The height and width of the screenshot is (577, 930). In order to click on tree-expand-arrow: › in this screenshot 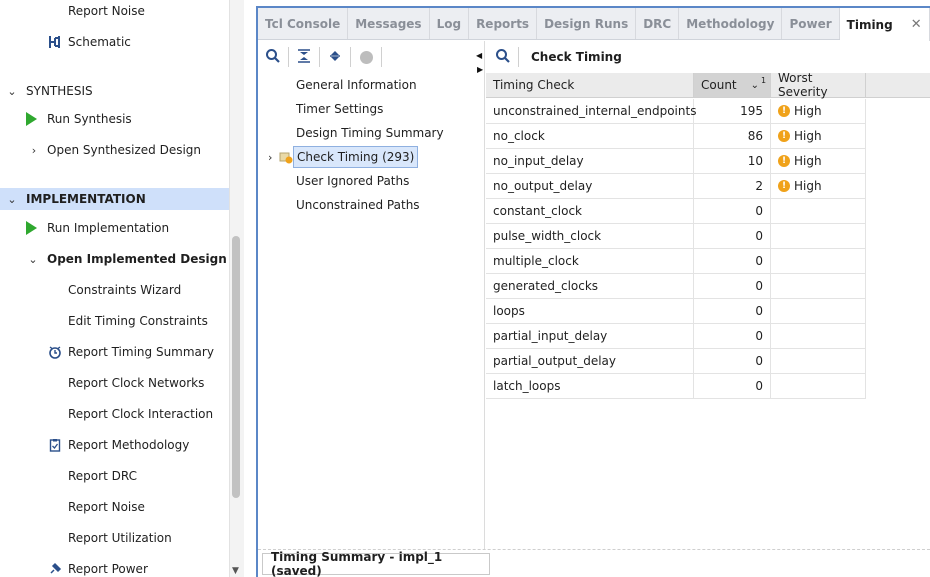, I will do `click(270, 157)`.